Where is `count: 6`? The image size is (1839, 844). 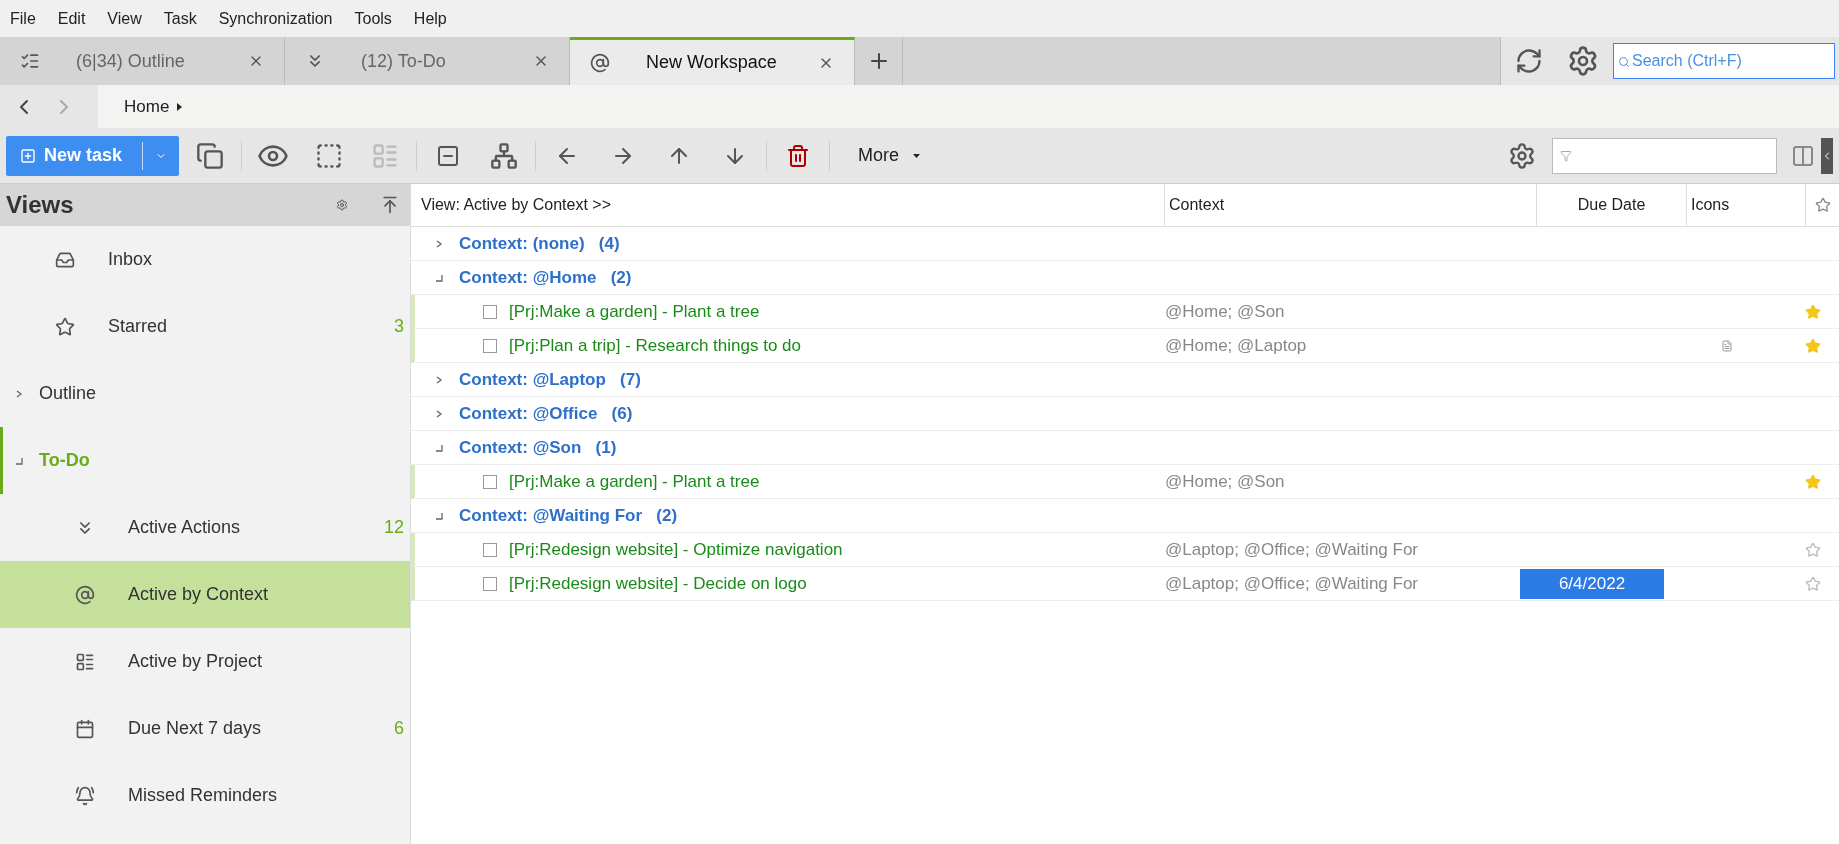 count: 6 is located at coordinates (399, 728).